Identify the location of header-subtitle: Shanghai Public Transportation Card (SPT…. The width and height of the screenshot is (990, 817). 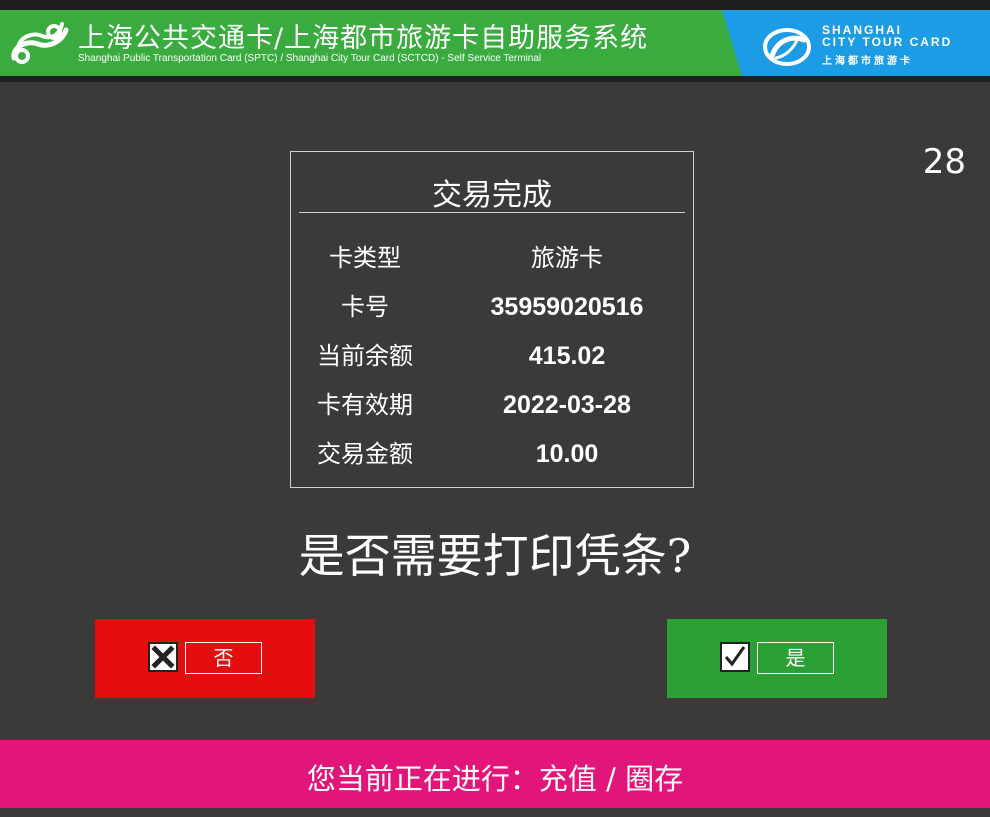
(310, 58).